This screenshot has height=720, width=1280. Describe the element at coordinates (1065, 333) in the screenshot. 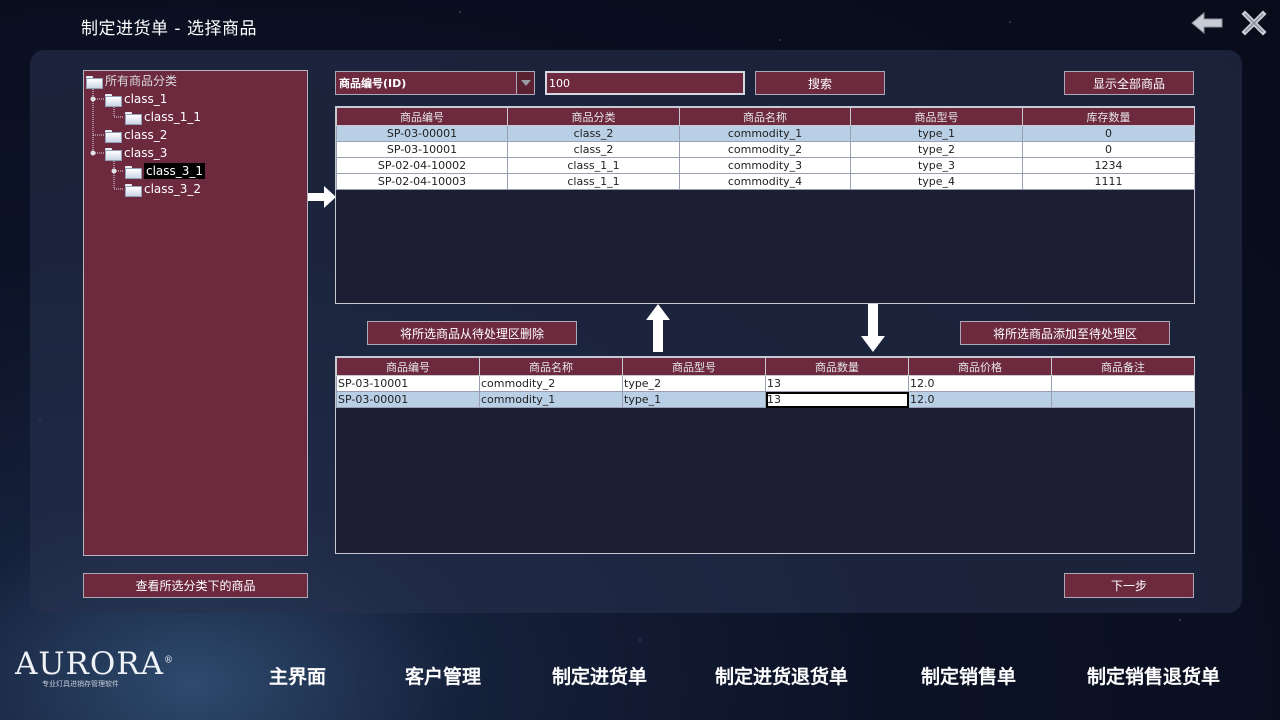

I see `add-to-pending-button: 将所选商品添加至待处理区` at that location.